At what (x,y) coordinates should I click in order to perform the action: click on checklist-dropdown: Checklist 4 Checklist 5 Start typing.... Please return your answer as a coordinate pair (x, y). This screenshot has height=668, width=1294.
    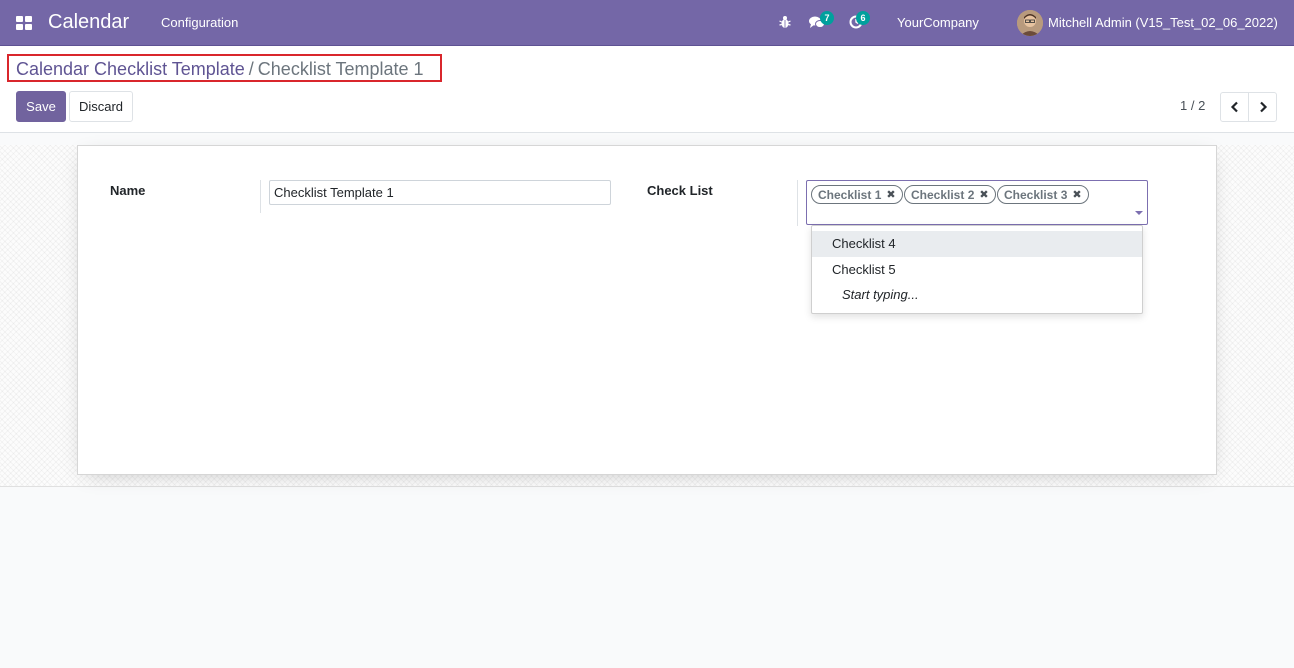
    Looking at the image, I should click on (977, 269).